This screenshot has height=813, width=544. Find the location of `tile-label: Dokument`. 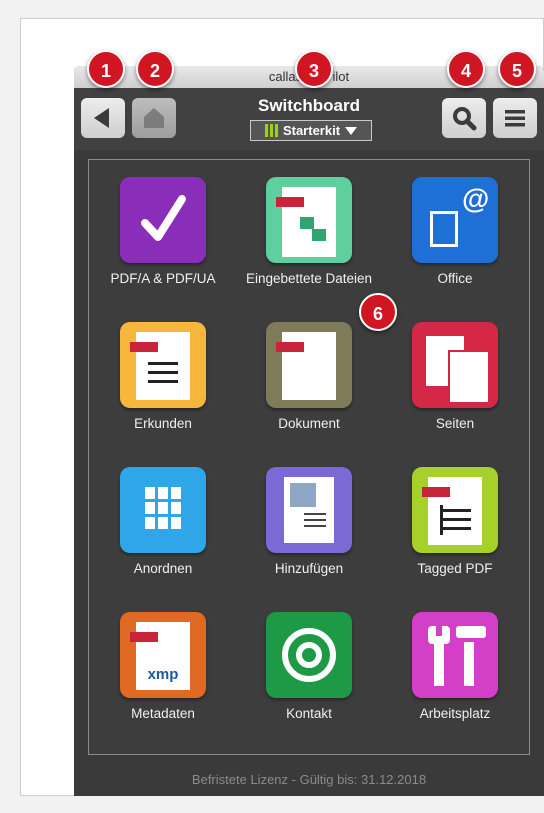

tile-label: Dokument is located at coordinates (309, 423).